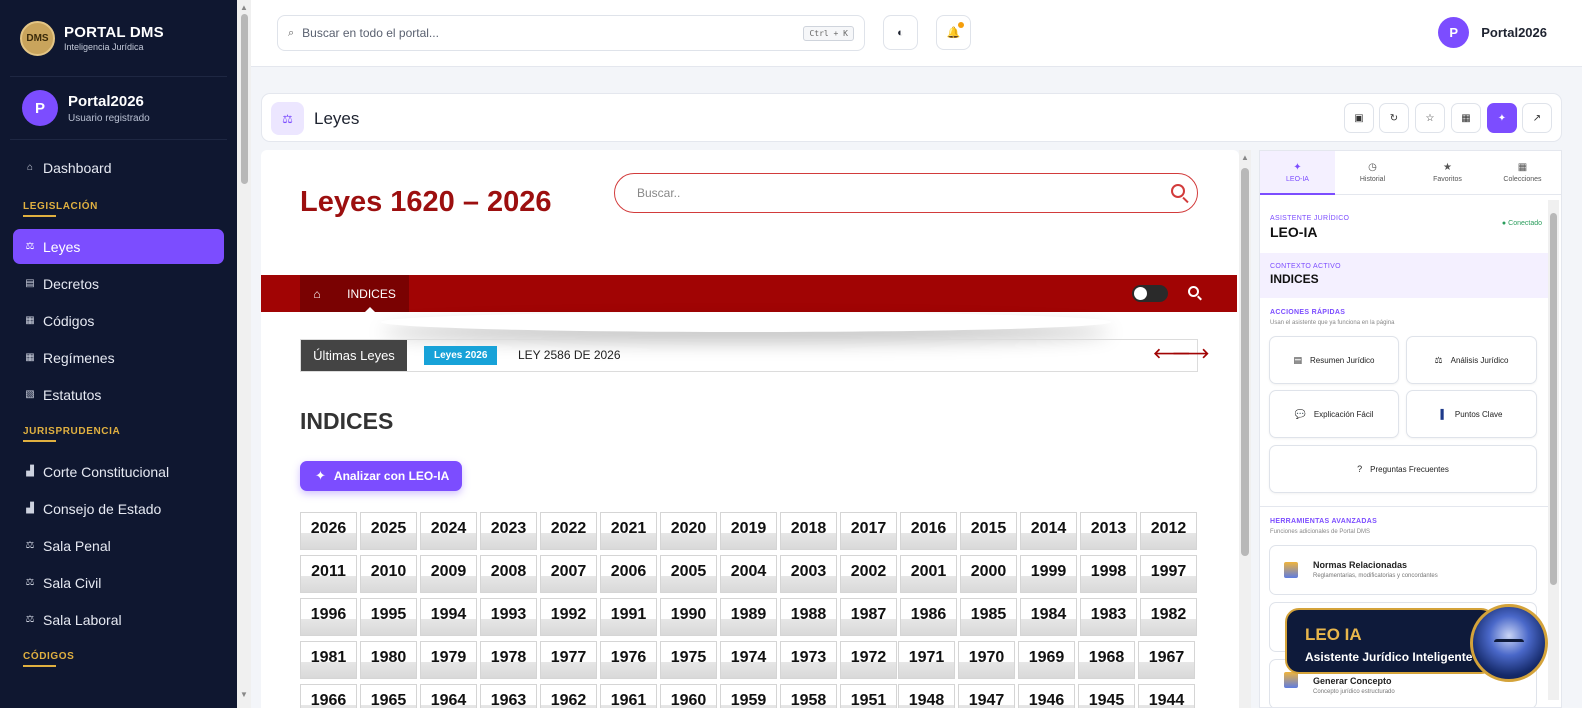 The image size is (1582, 708). What do you see at coordinates (986, 660) in the screenshot?
I see `year-button: 1970` at bounding box center [986, 660].